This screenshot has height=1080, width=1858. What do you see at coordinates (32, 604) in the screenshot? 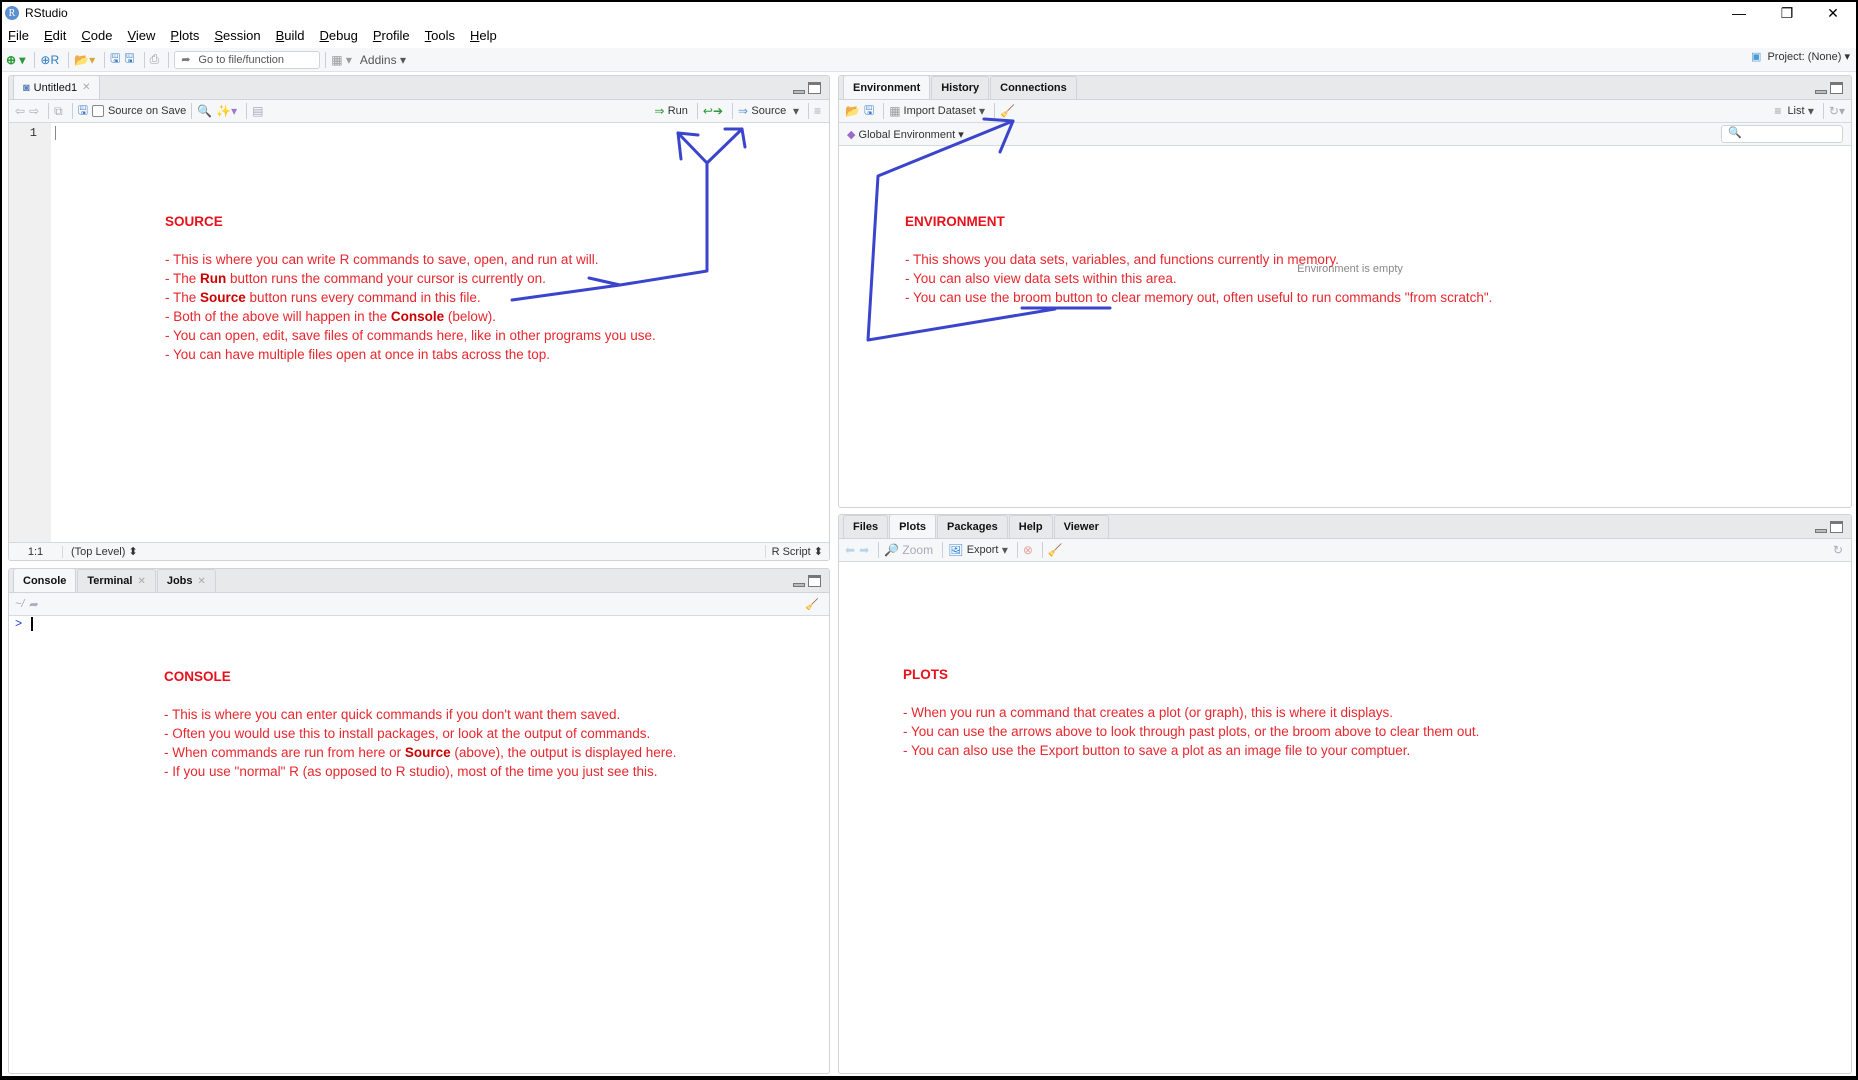
I see `goto-directory-icon: ➦` at bounding box center [32, 604].